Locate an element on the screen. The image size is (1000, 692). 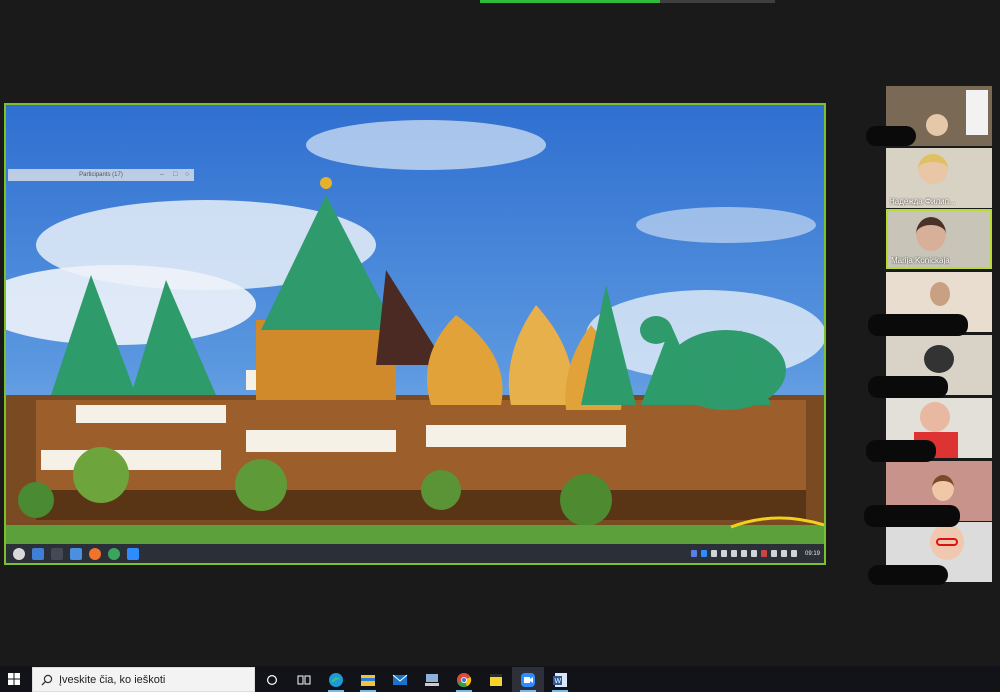
zoom-tray-icon is located at coordinates (703, 553).